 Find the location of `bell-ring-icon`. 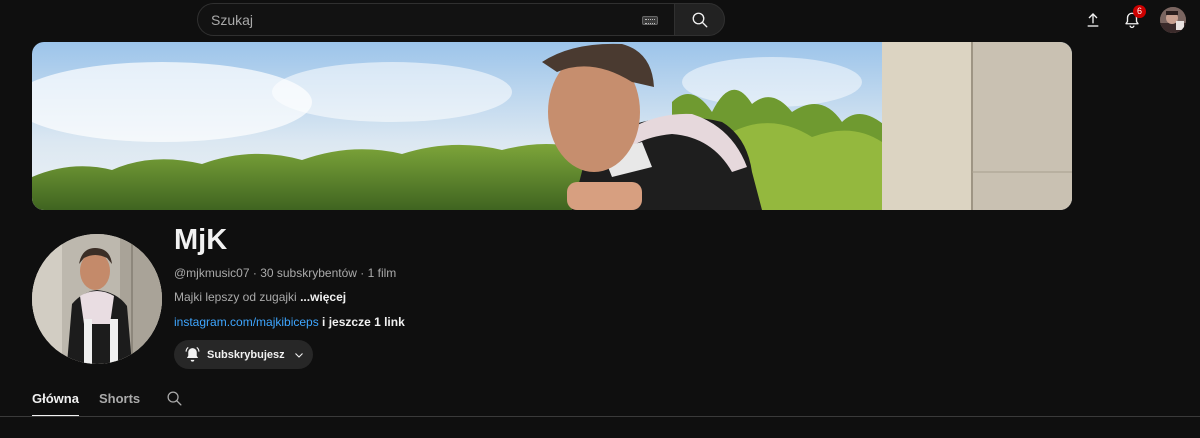

bell-ring-icon is located at coordinates (192, 354).